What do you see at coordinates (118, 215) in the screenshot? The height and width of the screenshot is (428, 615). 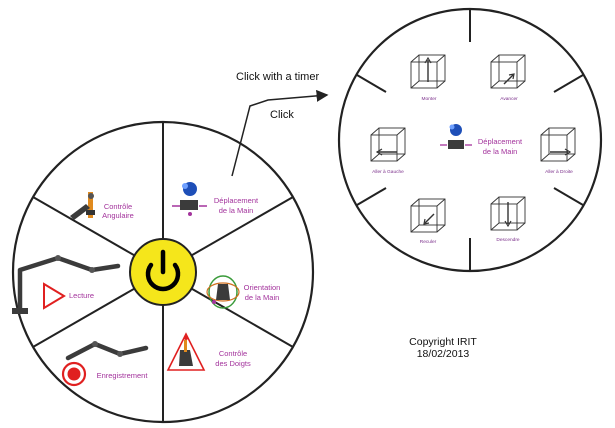 I see `segment-label-line: Angulaire` at bounding box center [118, 215].